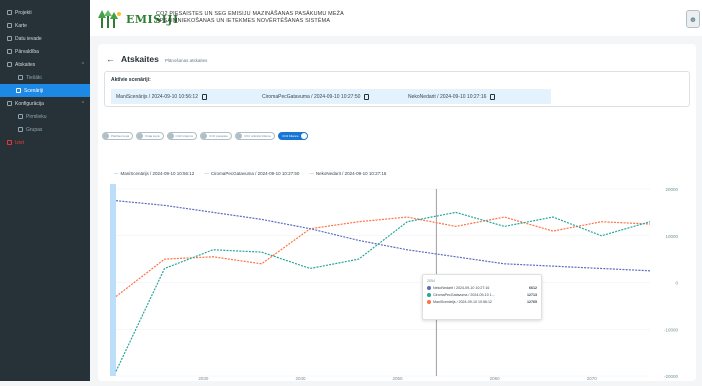 The width and height of the screenshot is (702, 386). Describe the element at coordinates (110, 59) in the screenshot. I see `back-arrow-icon: ←` at that location.